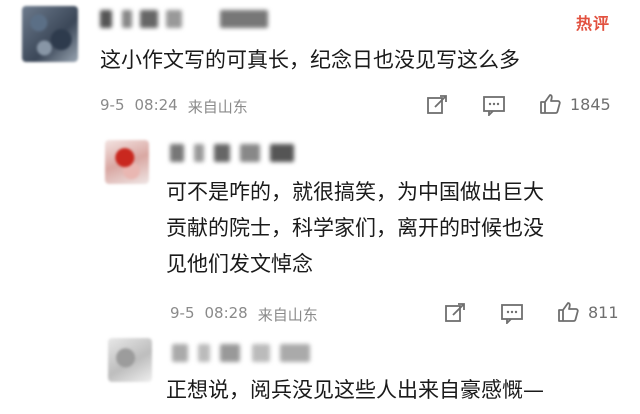 The image size is (640, 414). I want to click on like-count: 811, so click(603, 312).